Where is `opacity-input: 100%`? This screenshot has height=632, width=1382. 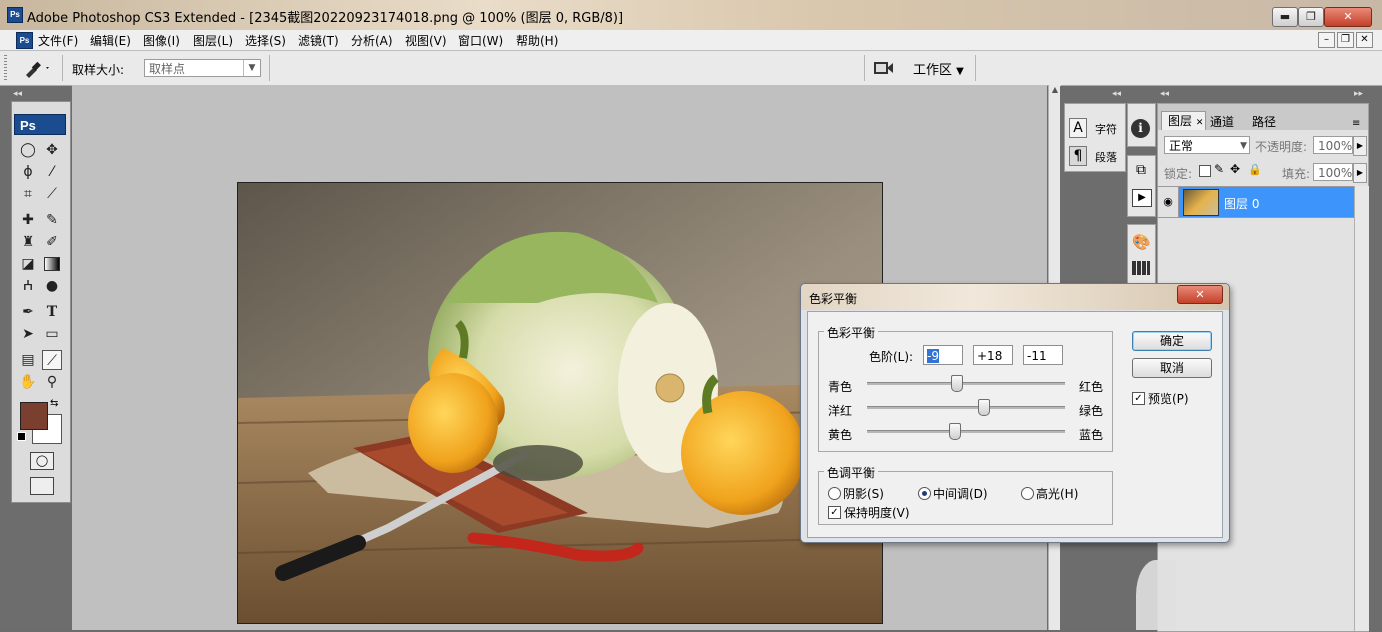 opacity-input: 100% is located at coordinates (1333, 145).